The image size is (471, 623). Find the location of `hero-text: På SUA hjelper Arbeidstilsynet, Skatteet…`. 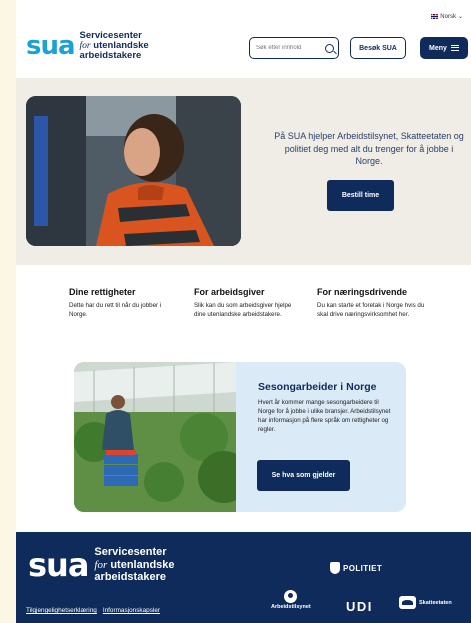

hero-text: På SUA hjelper Arbeidstilsynet, Skatteet… is located at coordinates (369, 148).